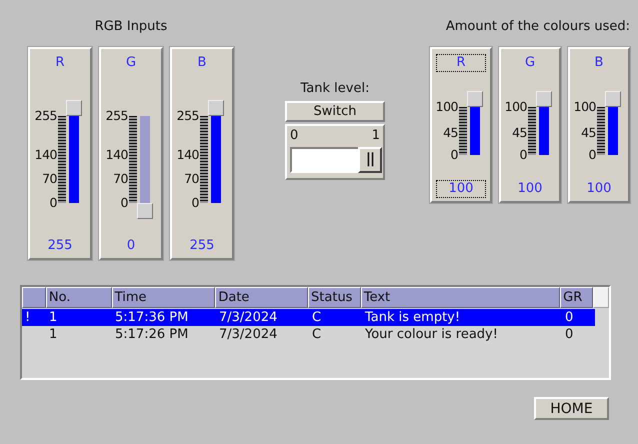 This screenshot has width=638, height=444. What do you see at coordinates (164, 297) in the screenshot?
I see `column-header: Time` at bounding box center [164, 297].